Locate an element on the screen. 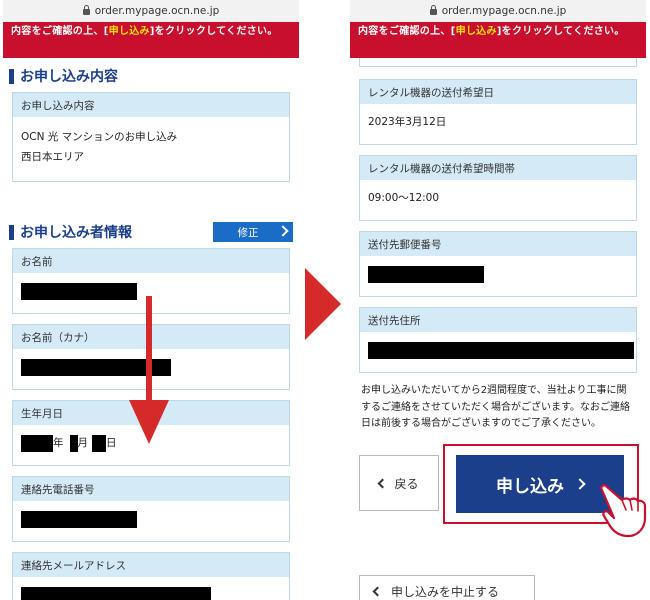 The image size is (650, 600). phone-card: 連絡先電話番号 is located at coordinates (151, 509).